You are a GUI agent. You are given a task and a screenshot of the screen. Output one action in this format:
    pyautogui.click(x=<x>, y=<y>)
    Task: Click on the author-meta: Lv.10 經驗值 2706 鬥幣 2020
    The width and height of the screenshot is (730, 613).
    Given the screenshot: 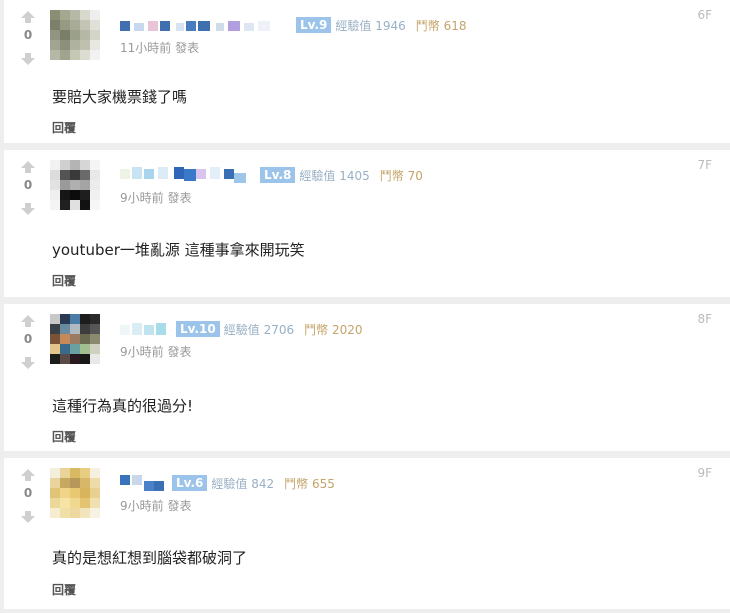 What is the action you would take?
    pyautogui.click(x=241, y=329)
    